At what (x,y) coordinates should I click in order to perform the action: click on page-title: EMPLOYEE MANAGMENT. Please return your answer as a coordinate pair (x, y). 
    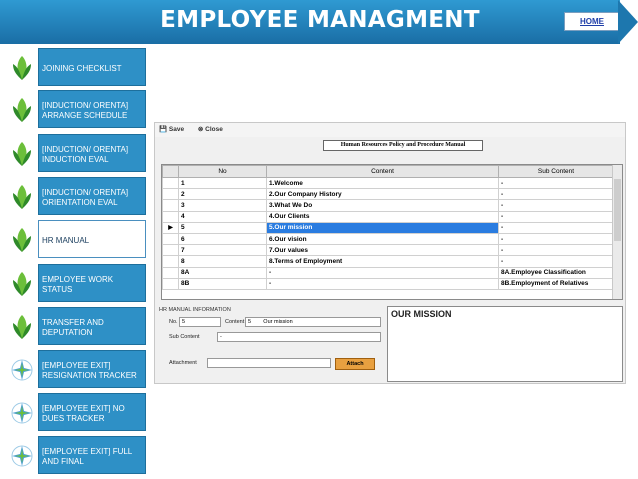
    Looking at the image, I should click on (320, 20).